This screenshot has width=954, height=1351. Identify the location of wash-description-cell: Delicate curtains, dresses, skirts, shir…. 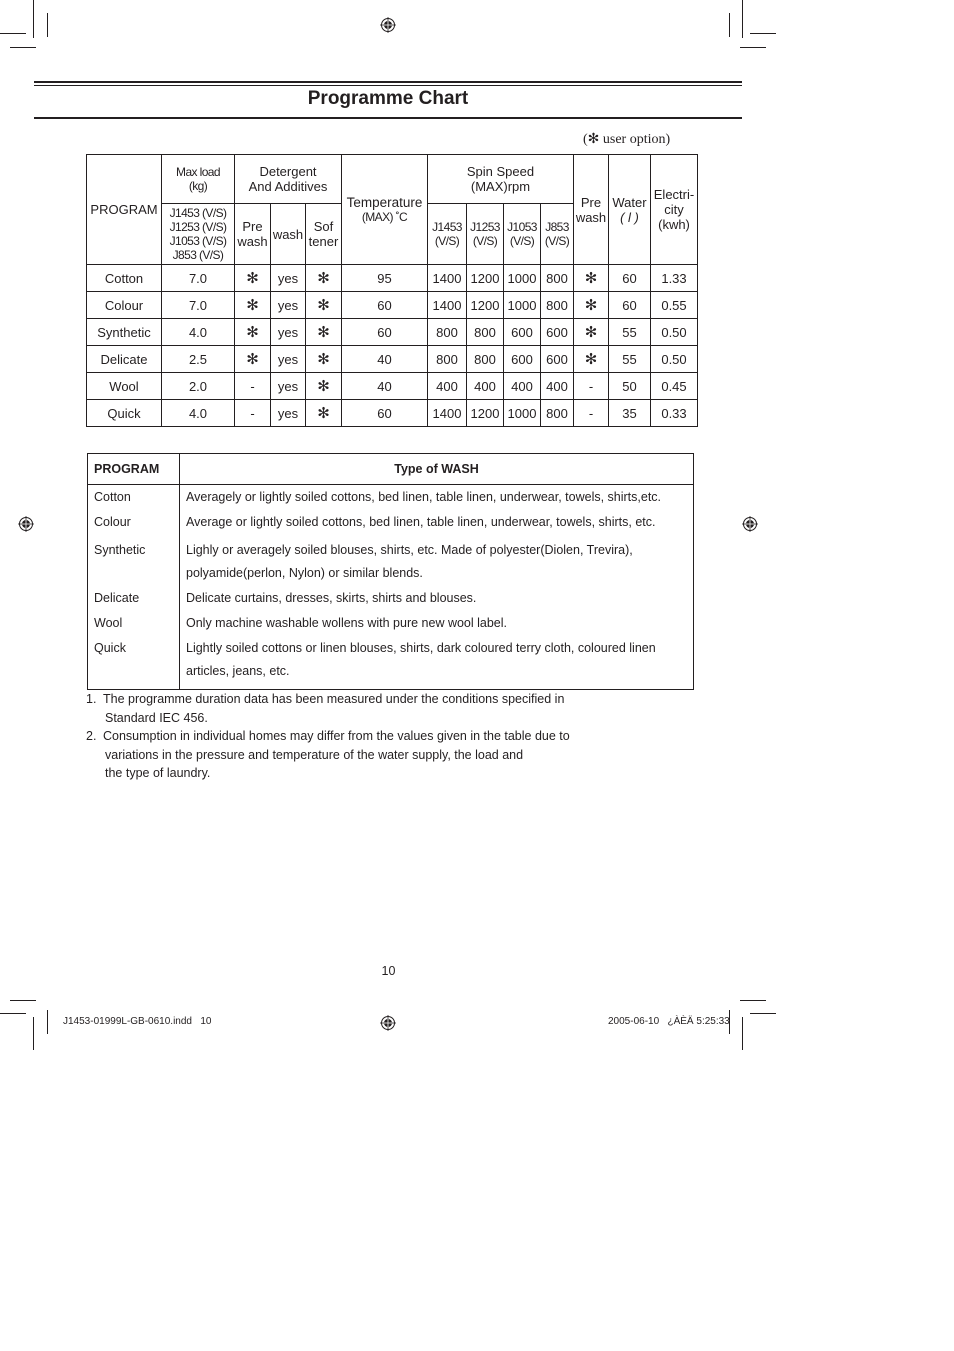
(436, 598).